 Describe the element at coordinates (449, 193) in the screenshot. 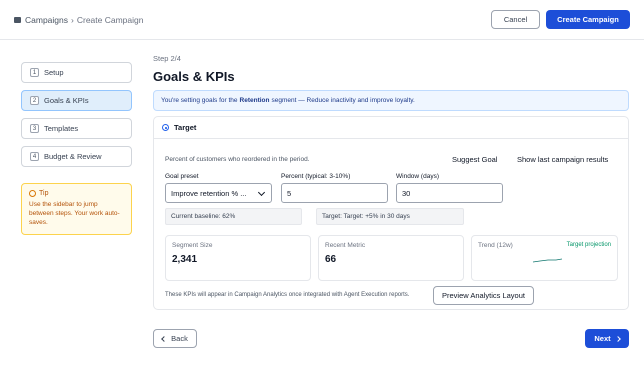

I see `window-input: 30` at that location.